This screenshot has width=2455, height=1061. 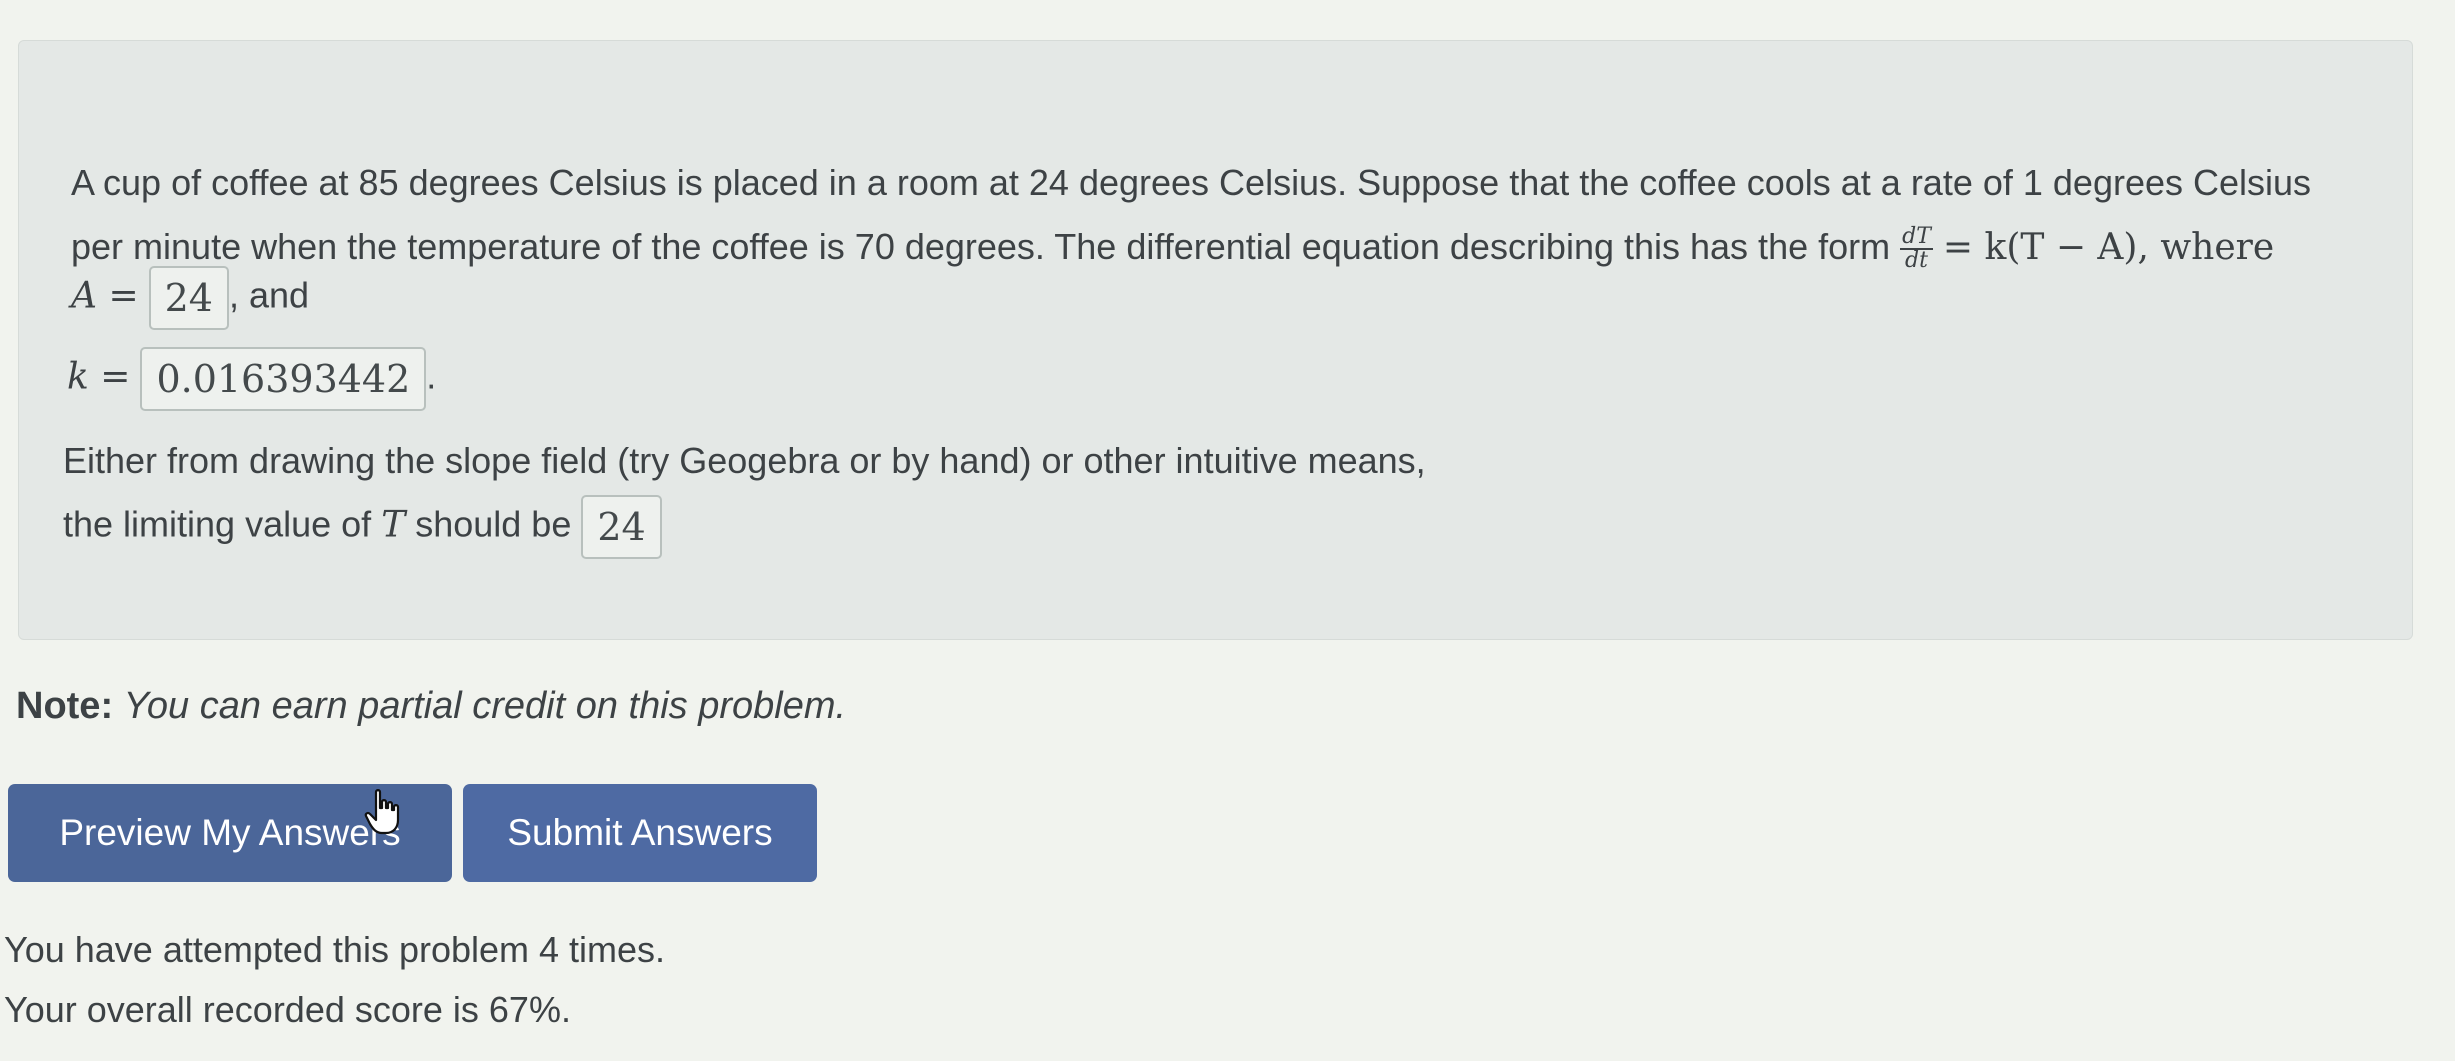 I want to click on a-answer-field: 24, so click(x=188, y=298).